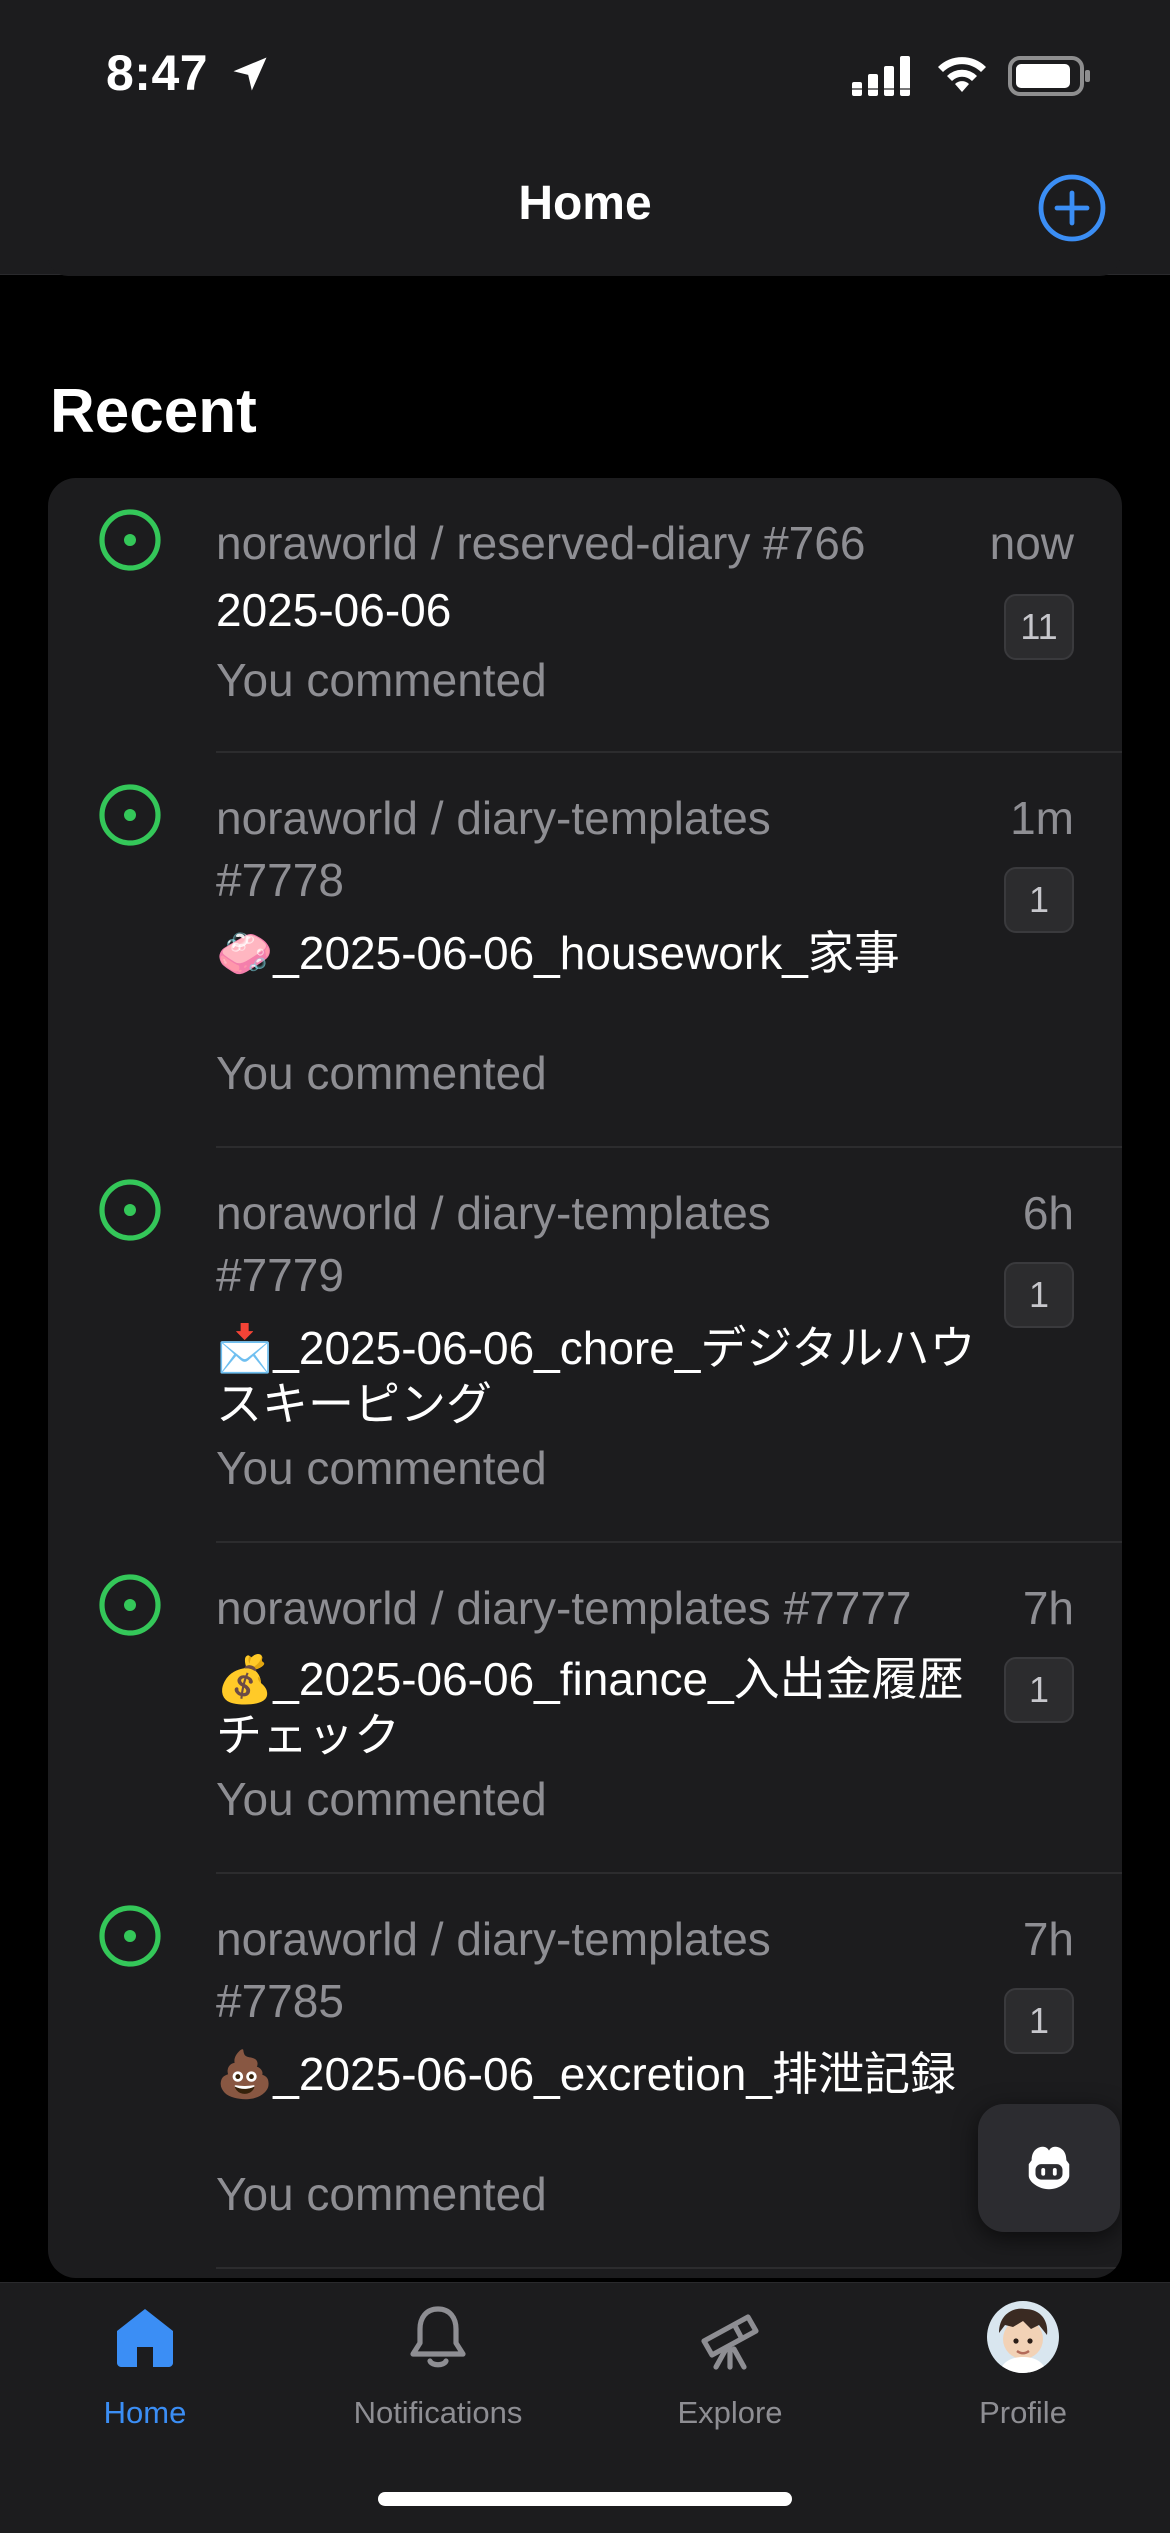  What do you see at coordinates (669, 2268) in the screenshot?
I see `divider` at bounding box center [669, 2268].